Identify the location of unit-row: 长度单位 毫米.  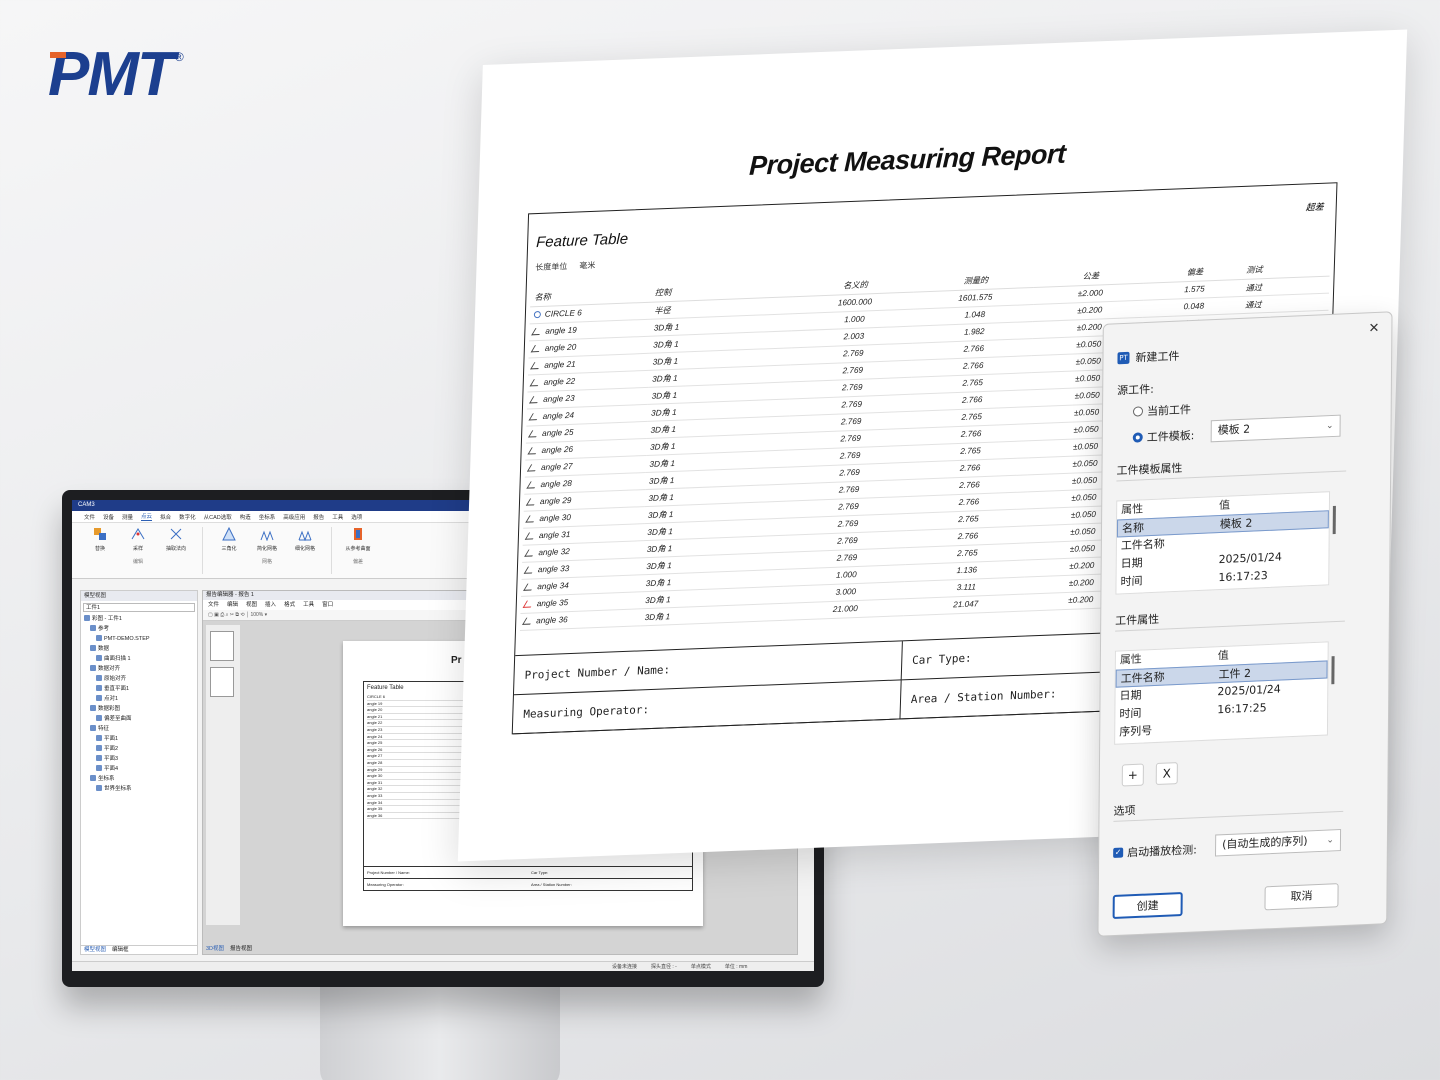
(565, 266).